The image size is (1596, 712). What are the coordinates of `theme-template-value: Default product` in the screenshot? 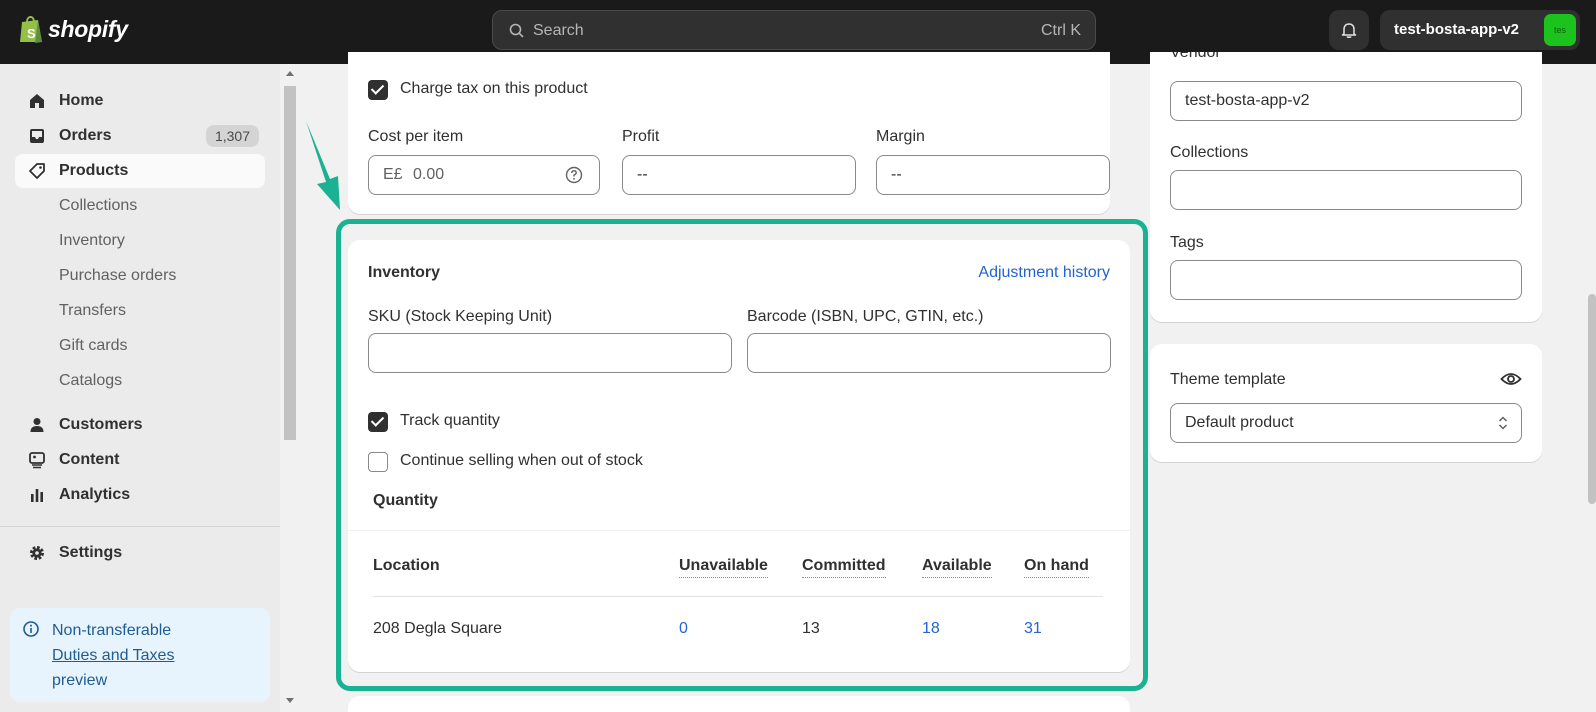 It's located at (1239, 422).